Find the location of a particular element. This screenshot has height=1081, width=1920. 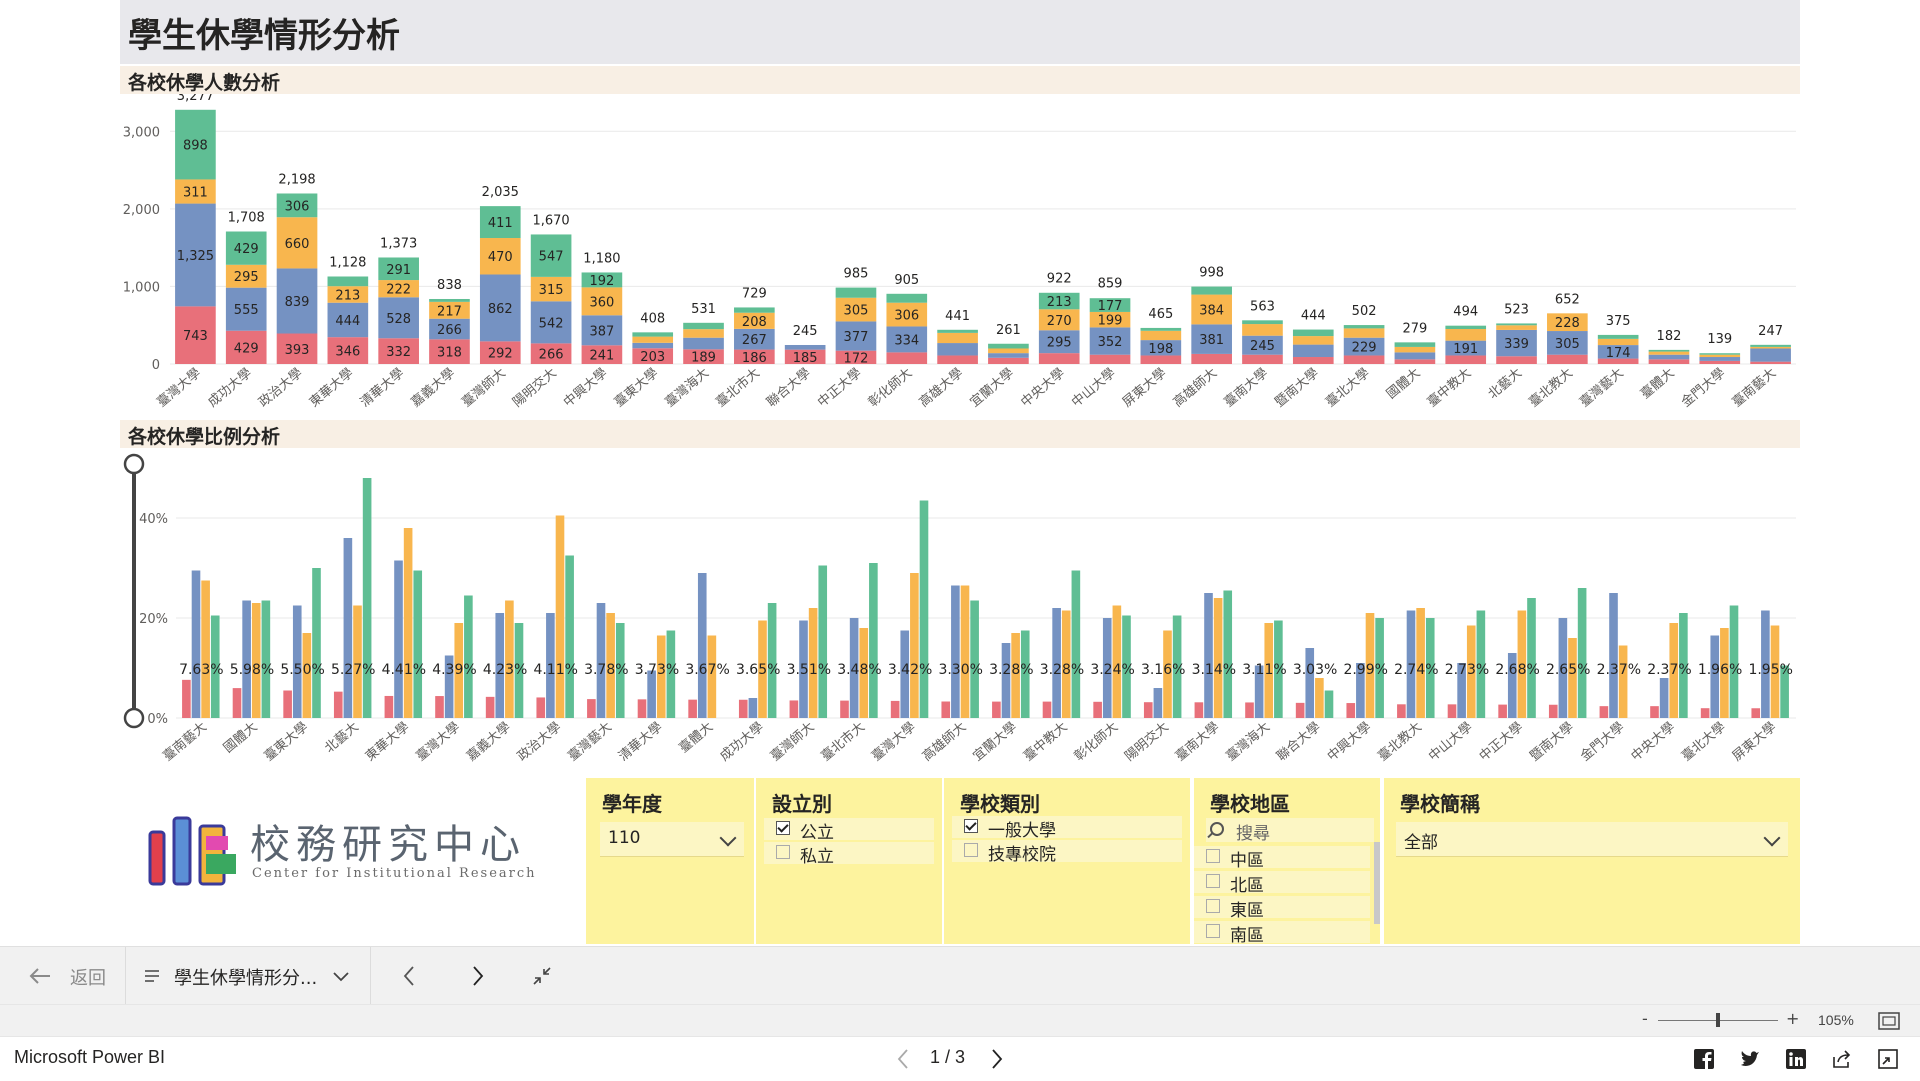

facebook-icon is located at coordinates (1704, 1059).